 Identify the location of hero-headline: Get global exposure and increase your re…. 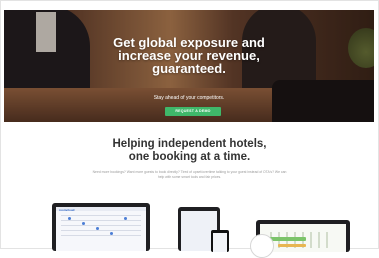
(189, 55).